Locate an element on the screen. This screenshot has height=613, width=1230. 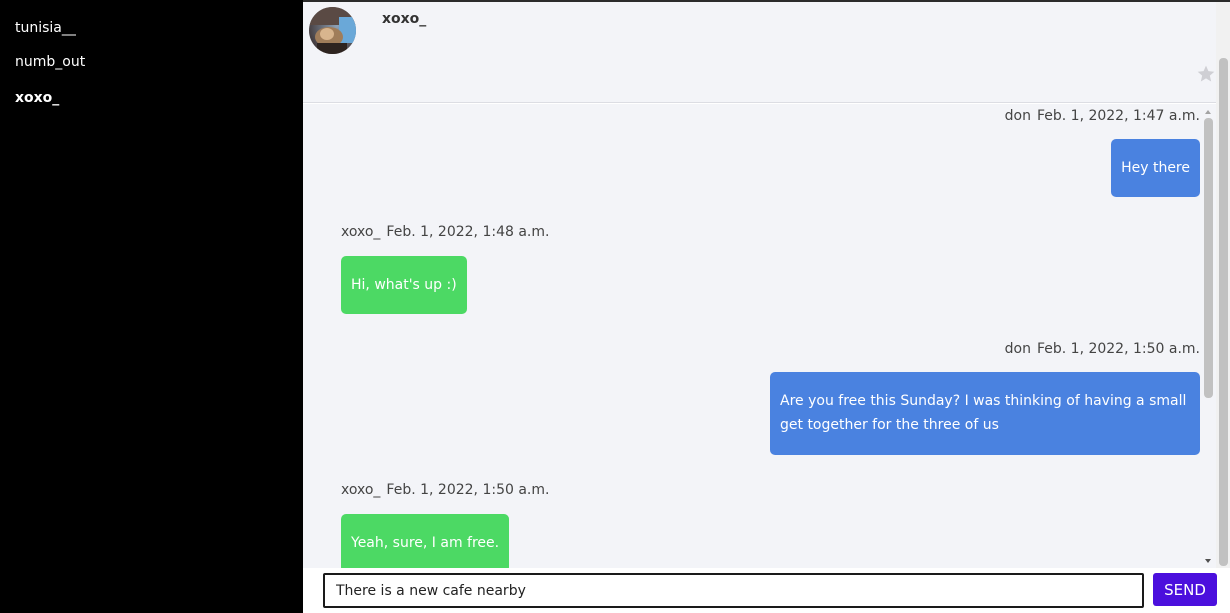
message-input is located at coordinates (733, 590).